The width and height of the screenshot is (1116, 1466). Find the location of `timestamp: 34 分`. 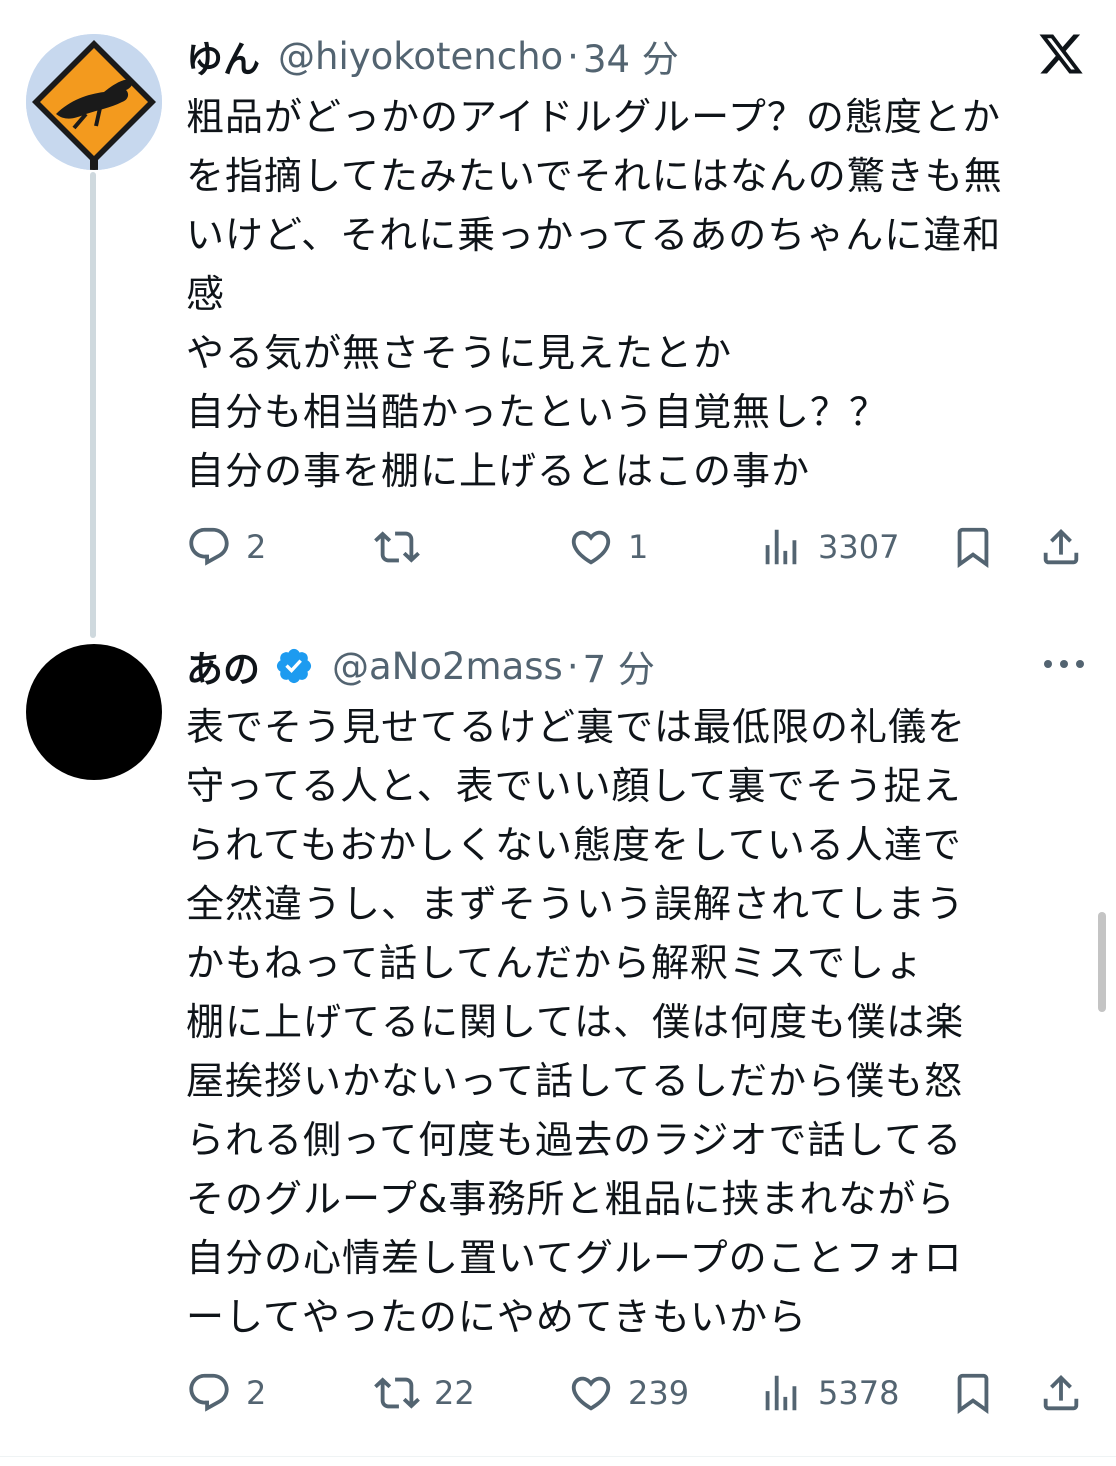

timestamp: 34 分 is located at coordinates (631, 56).